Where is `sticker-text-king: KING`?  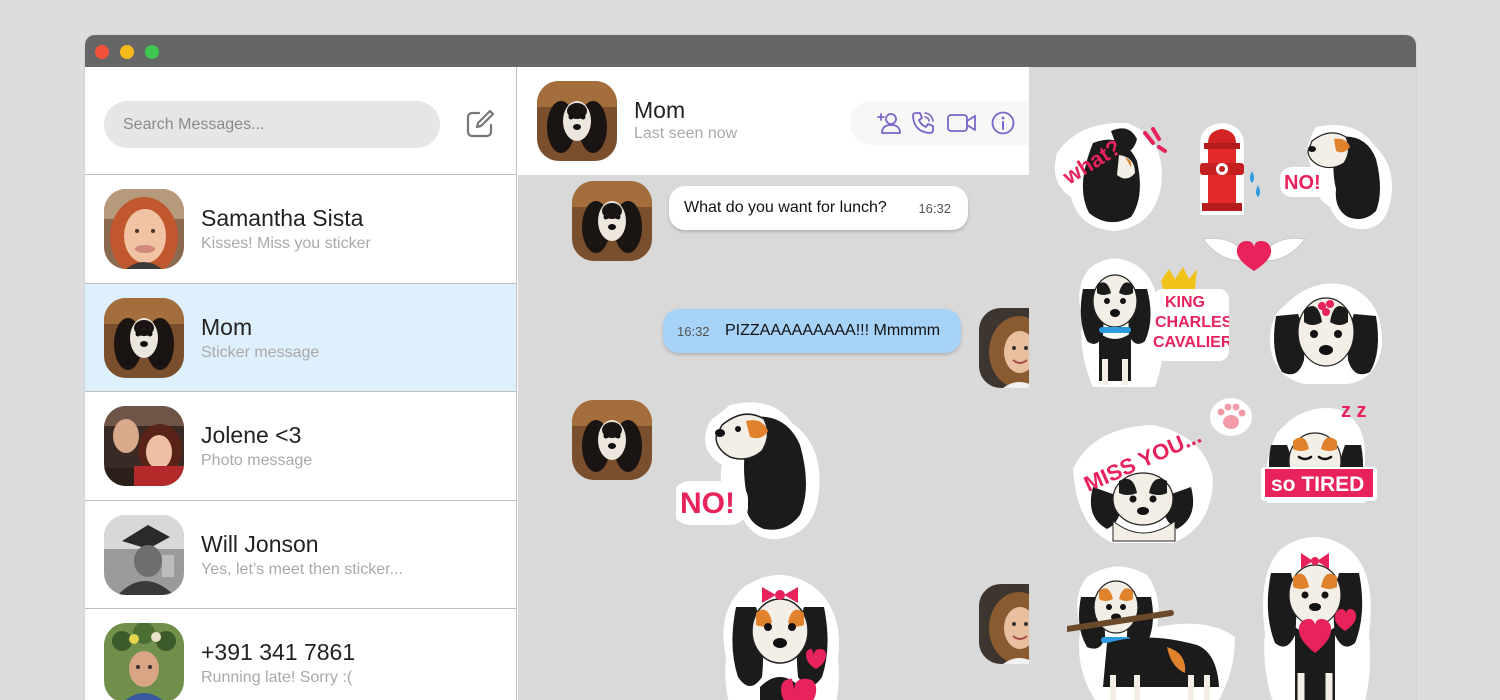
sticker-text-king: KING is located at coordinates (1185, 302).